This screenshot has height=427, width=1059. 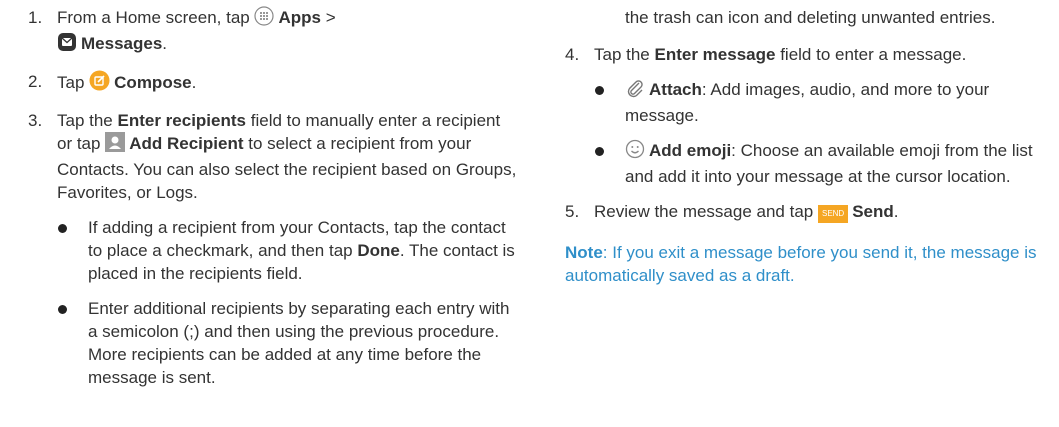 I want to click on apps-label: Apps, so click(x=299, y=17).